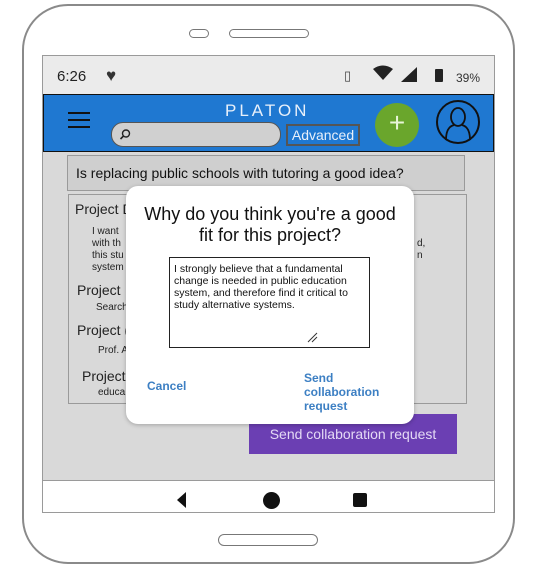  I want to click on section-heading: Project (, so click(103, 330).